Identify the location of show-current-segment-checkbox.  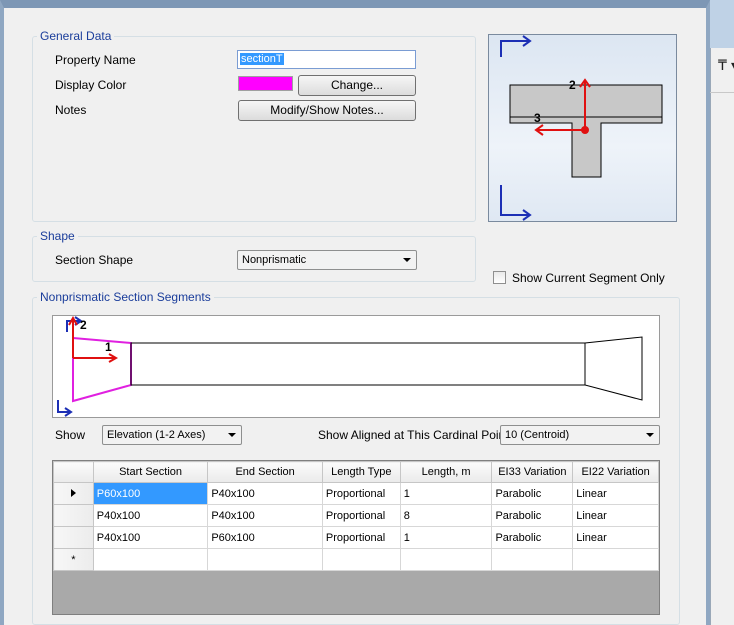
(499, 277).